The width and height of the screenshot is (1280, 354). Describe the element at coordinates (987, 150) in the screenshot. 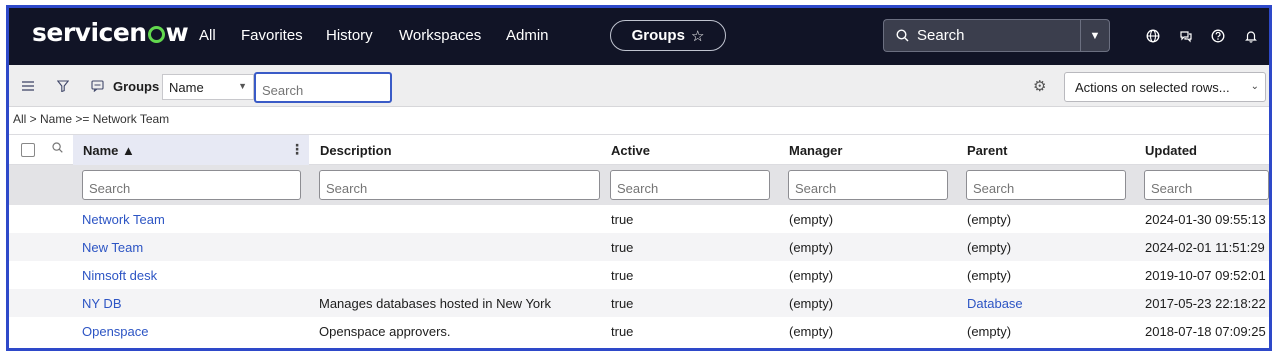

I see `column-header-parent: Parent` at that location.